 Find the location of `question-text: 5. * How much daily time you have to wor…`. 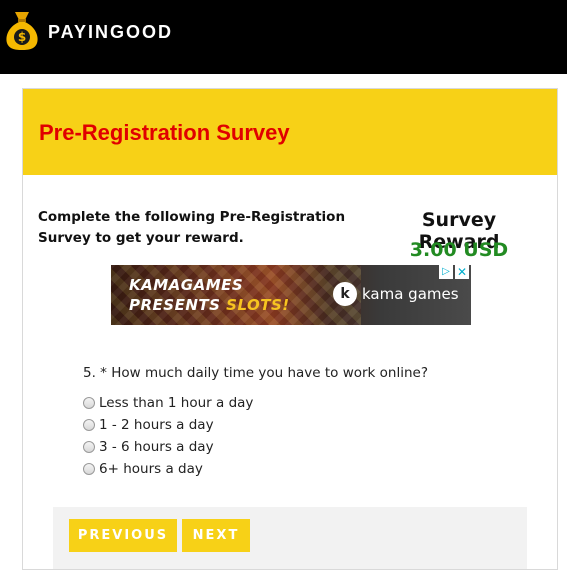

question-text: 5. * How much daily time you have to wor… is located at coordinates (256, 373).